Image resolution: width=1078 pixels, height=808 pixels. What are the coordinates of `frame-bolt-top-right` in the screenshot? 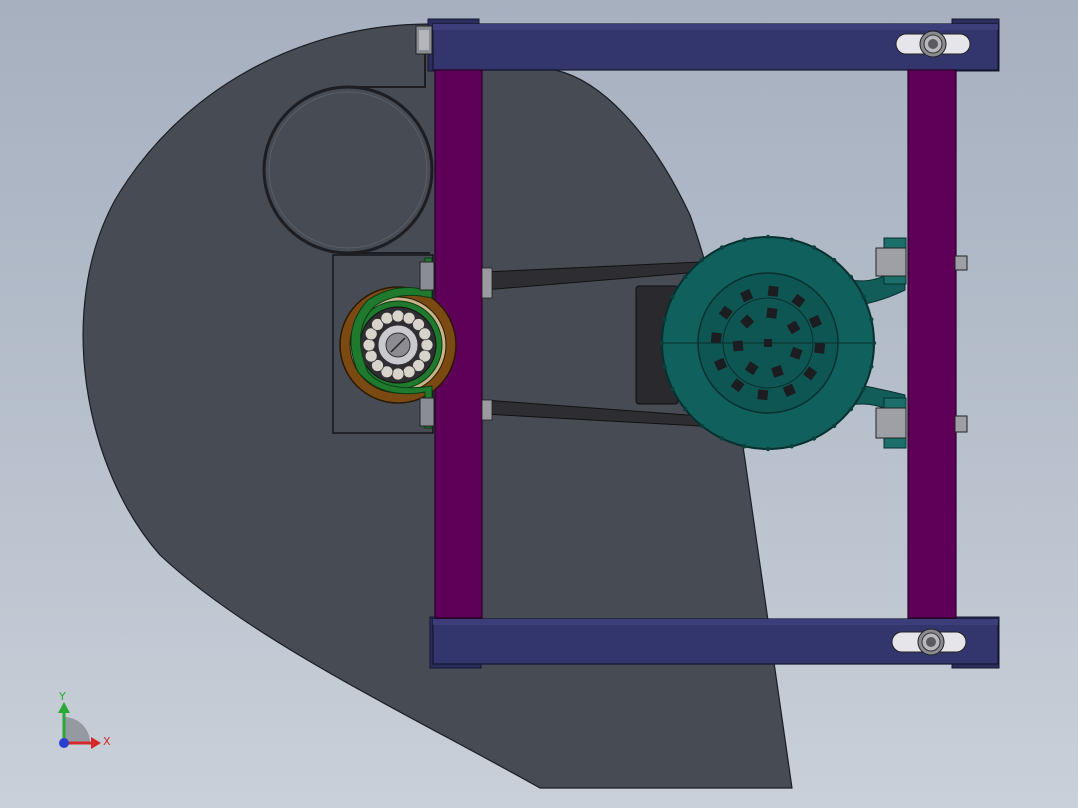 It's located at (933, 44).